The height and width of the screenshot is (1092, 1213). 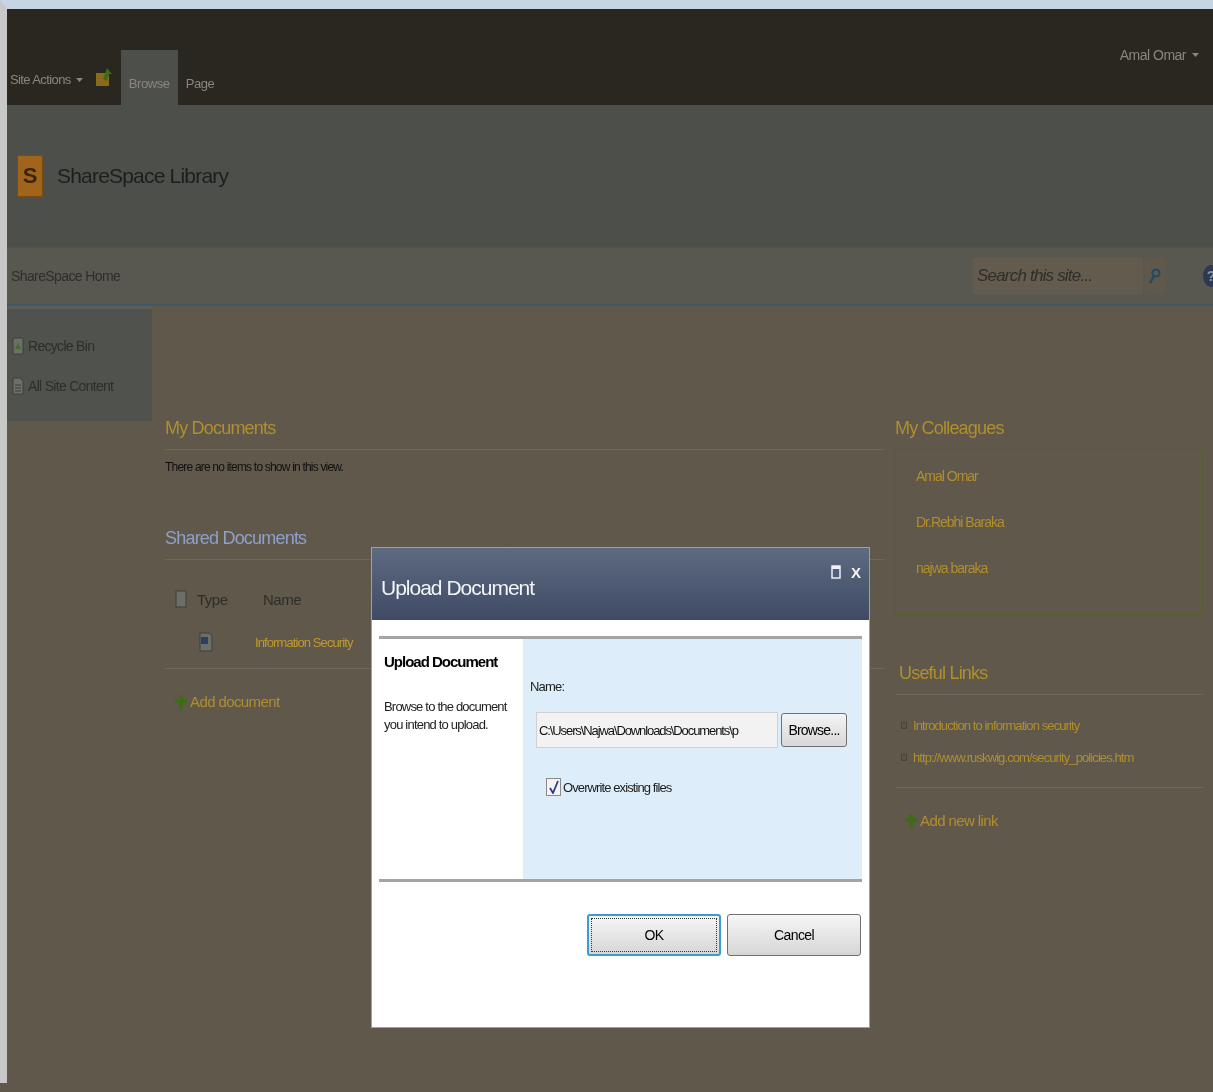 What do you see at coordinates (235, 701) in the screenshot?
I see `add-document-link: Add document` at bounding box center [235, 701].